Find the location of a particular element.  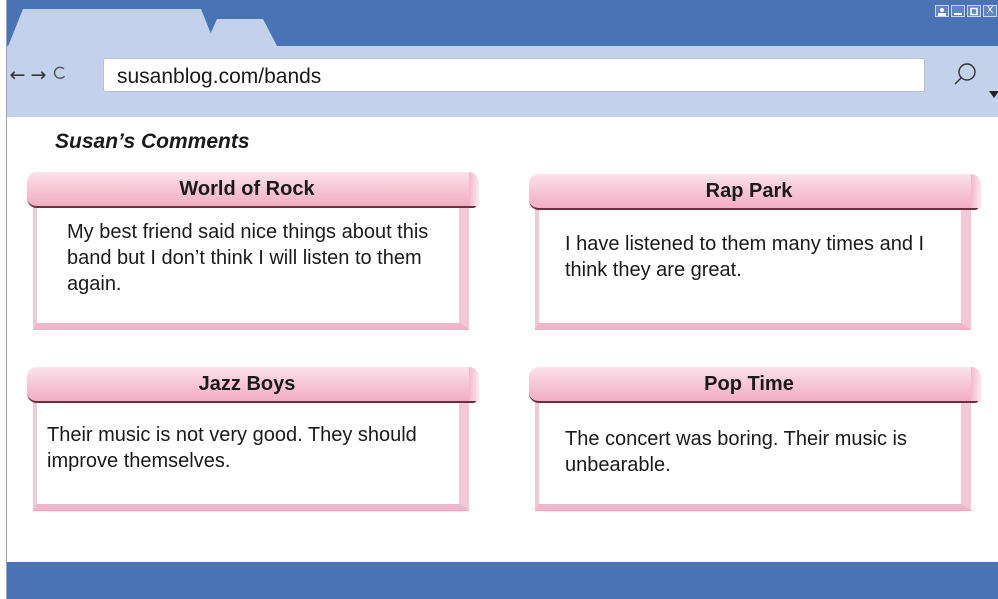

forward-icon: → is located at coordinates (38, 75).